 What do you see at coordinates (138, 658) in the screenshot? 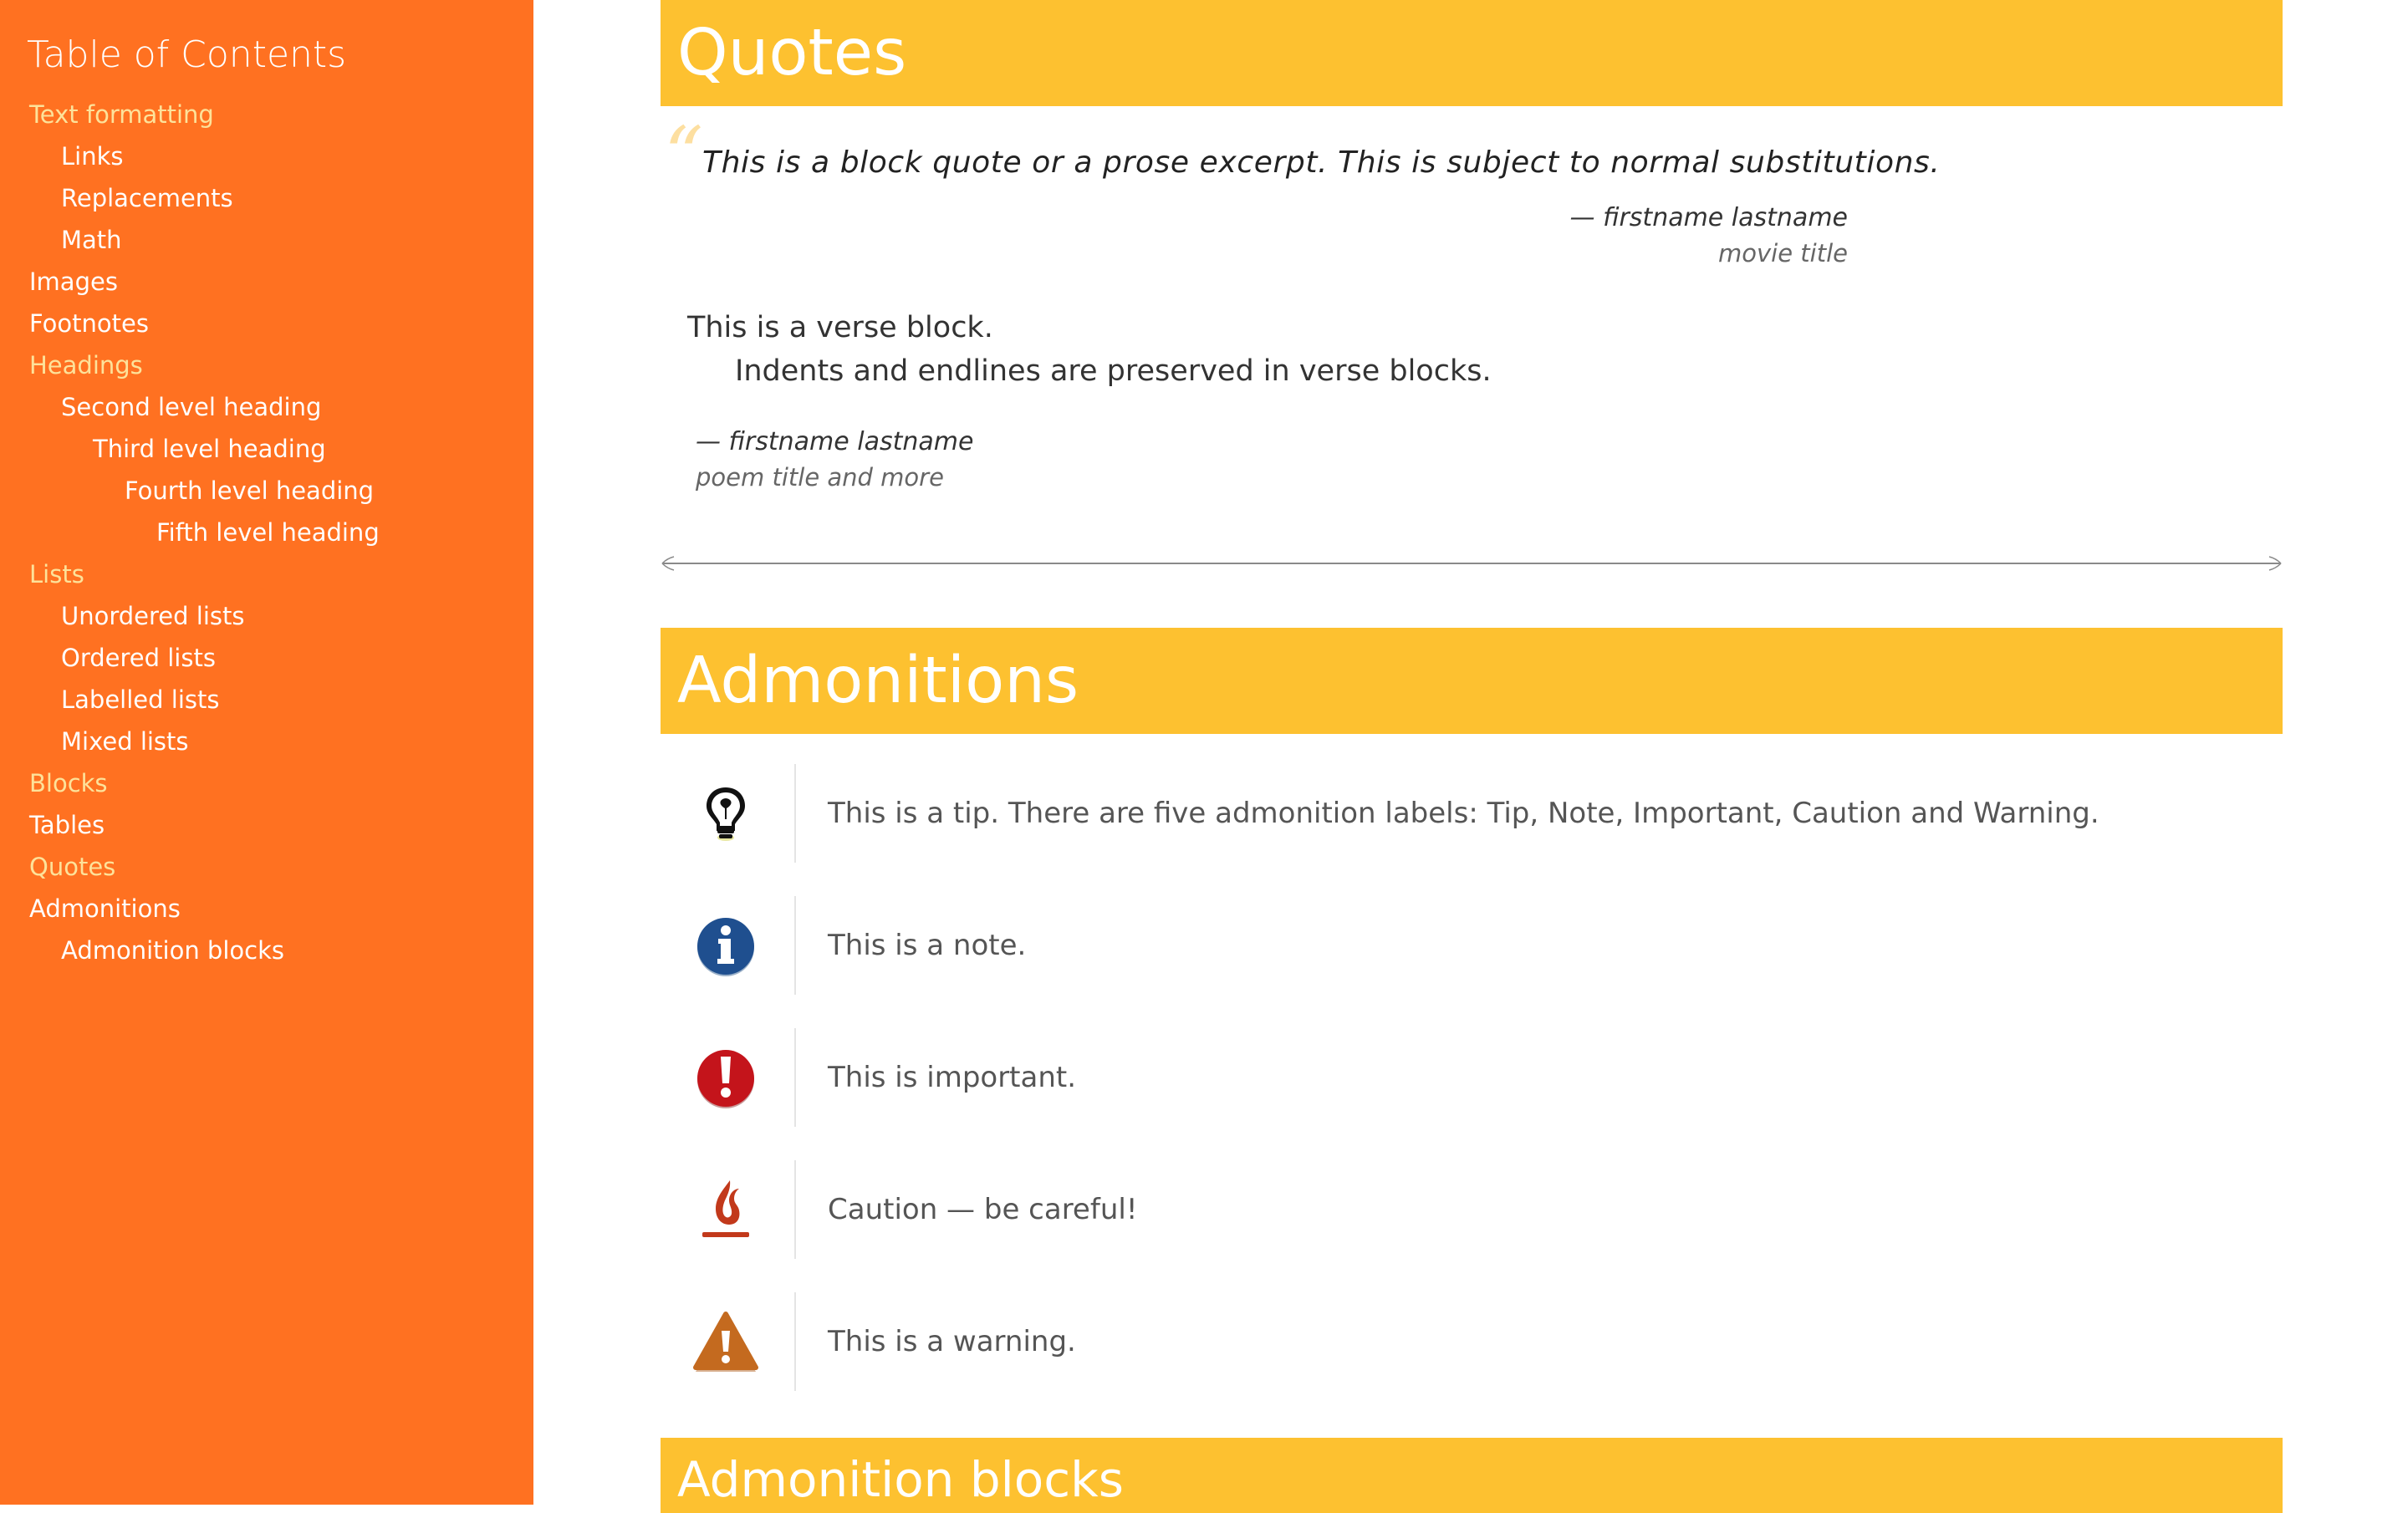
I see `toc-link-ordered-lists: Ordered lists` at bounding box center [138, 658].